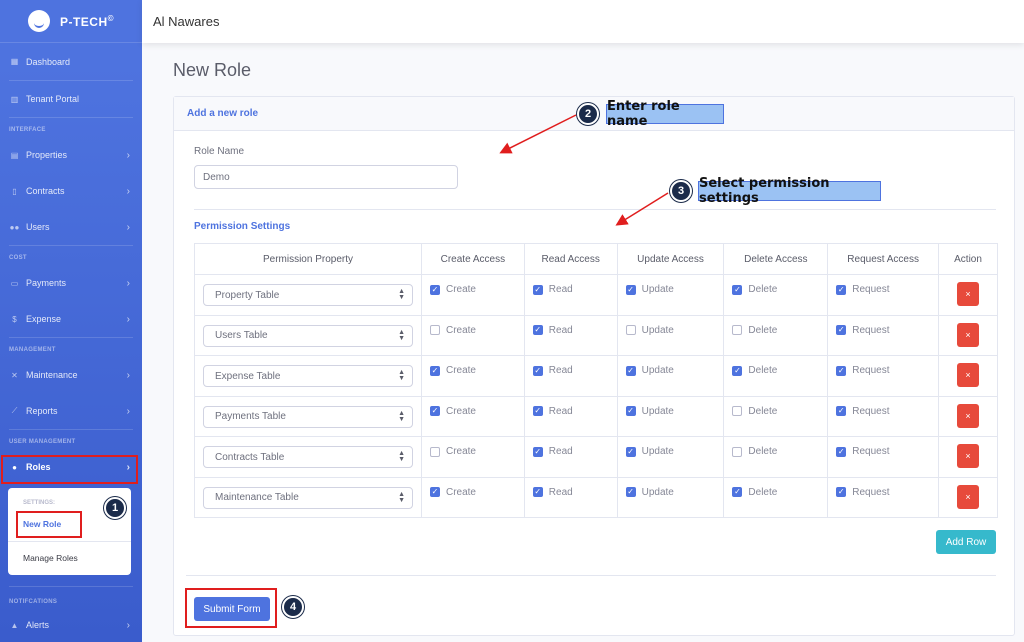  I want to click on annotation-highlight-roles, so click(69, 469).